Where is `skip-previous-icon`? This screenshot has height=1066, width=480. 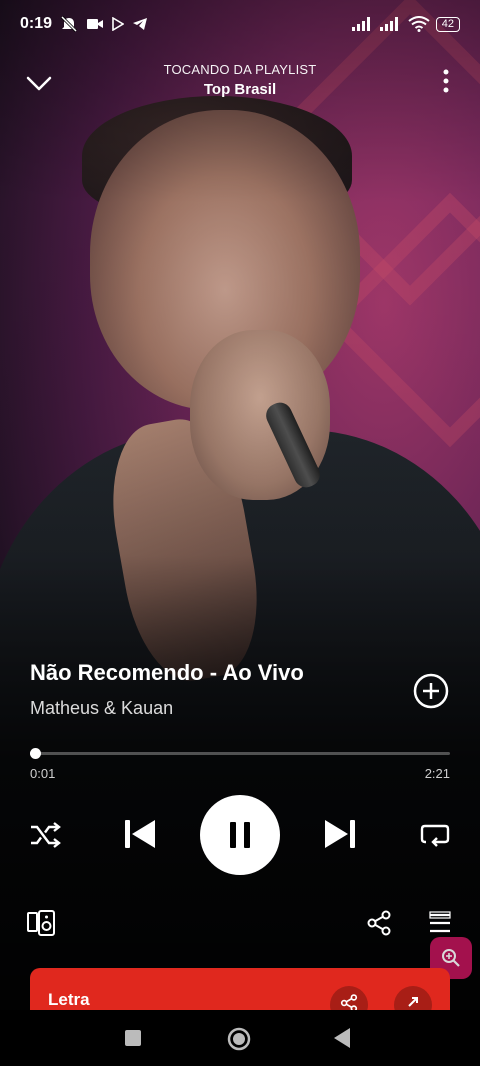
skip-previous-icon is located at coordinates (140, 834).